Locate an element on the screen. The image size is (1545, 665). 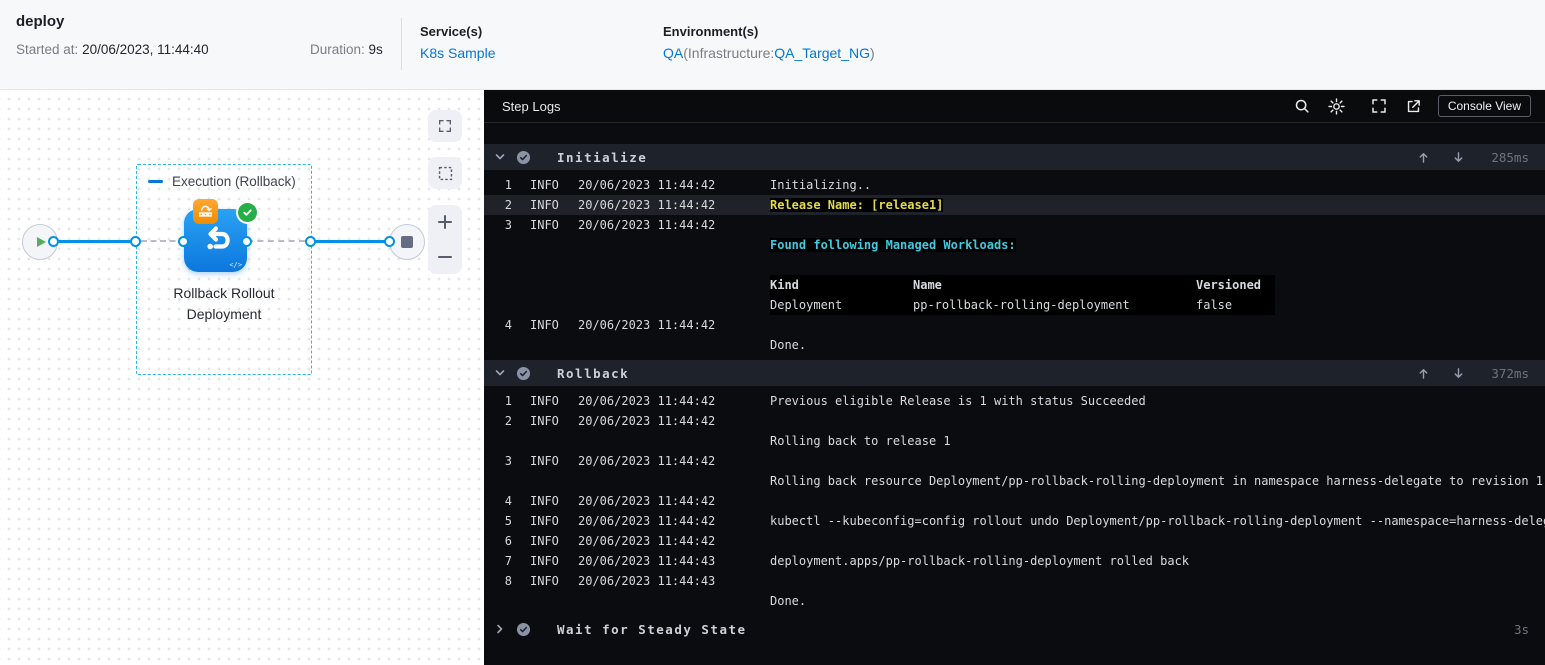
expand-icon is located at coordinates (1379, 106).